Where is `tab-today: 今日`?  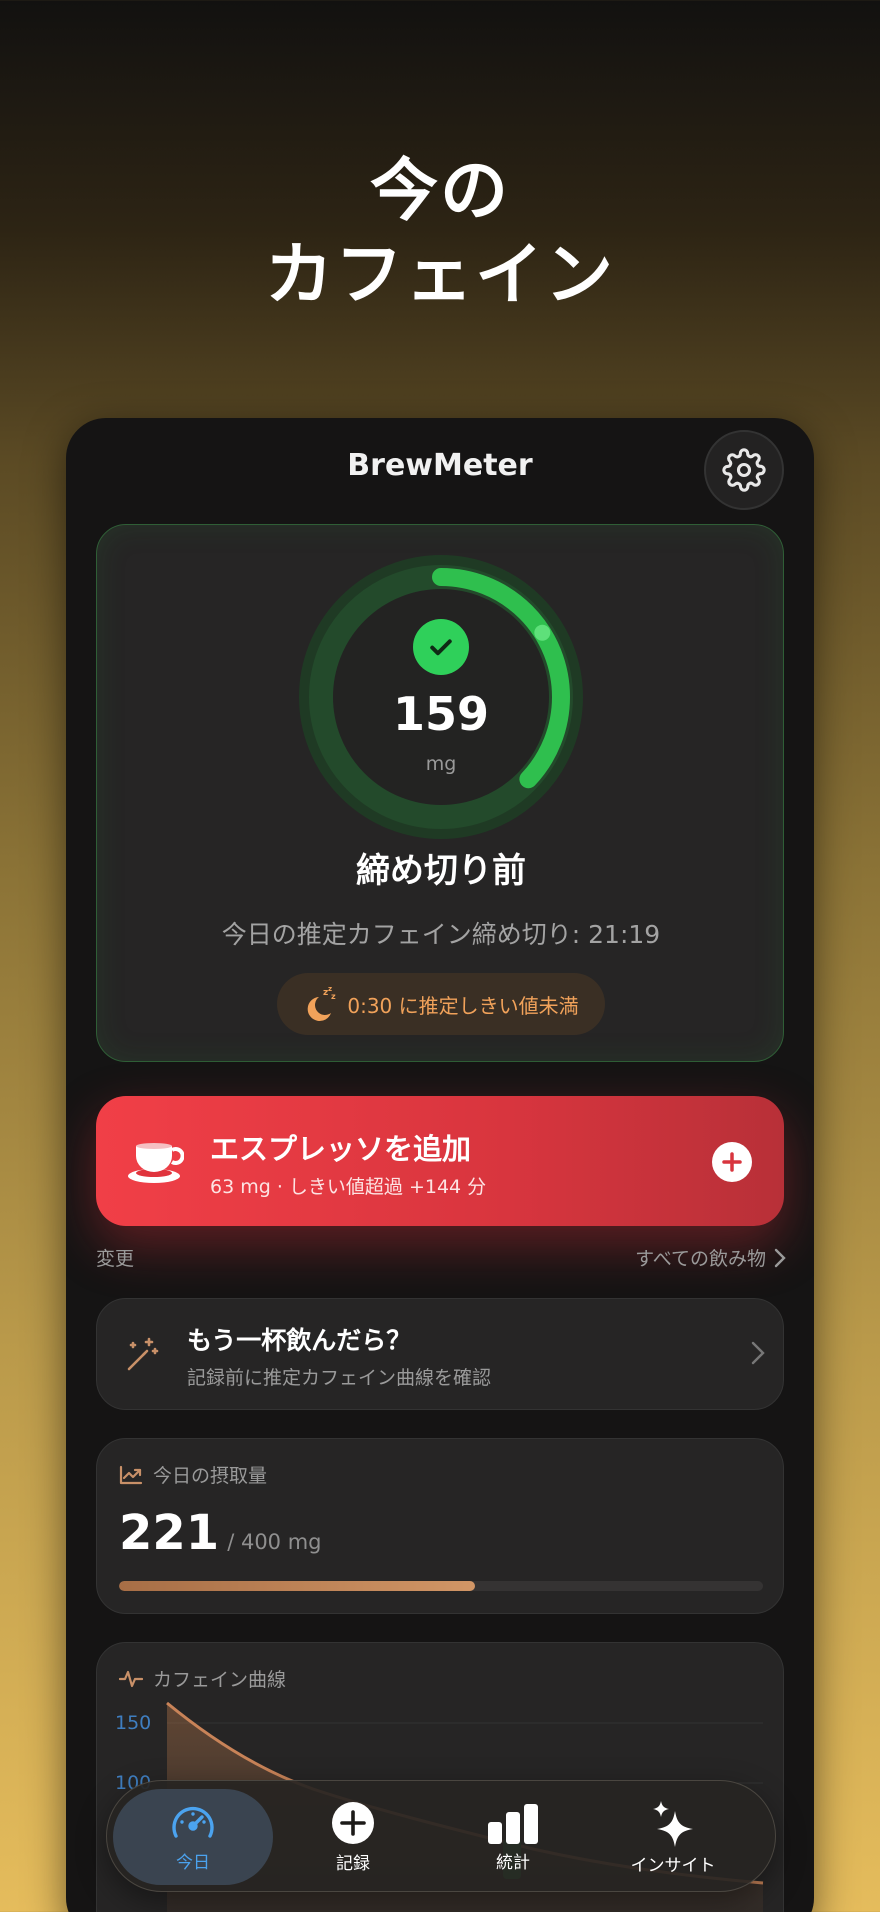 tab-today: 今日 is located at coordinates (193, 1837).